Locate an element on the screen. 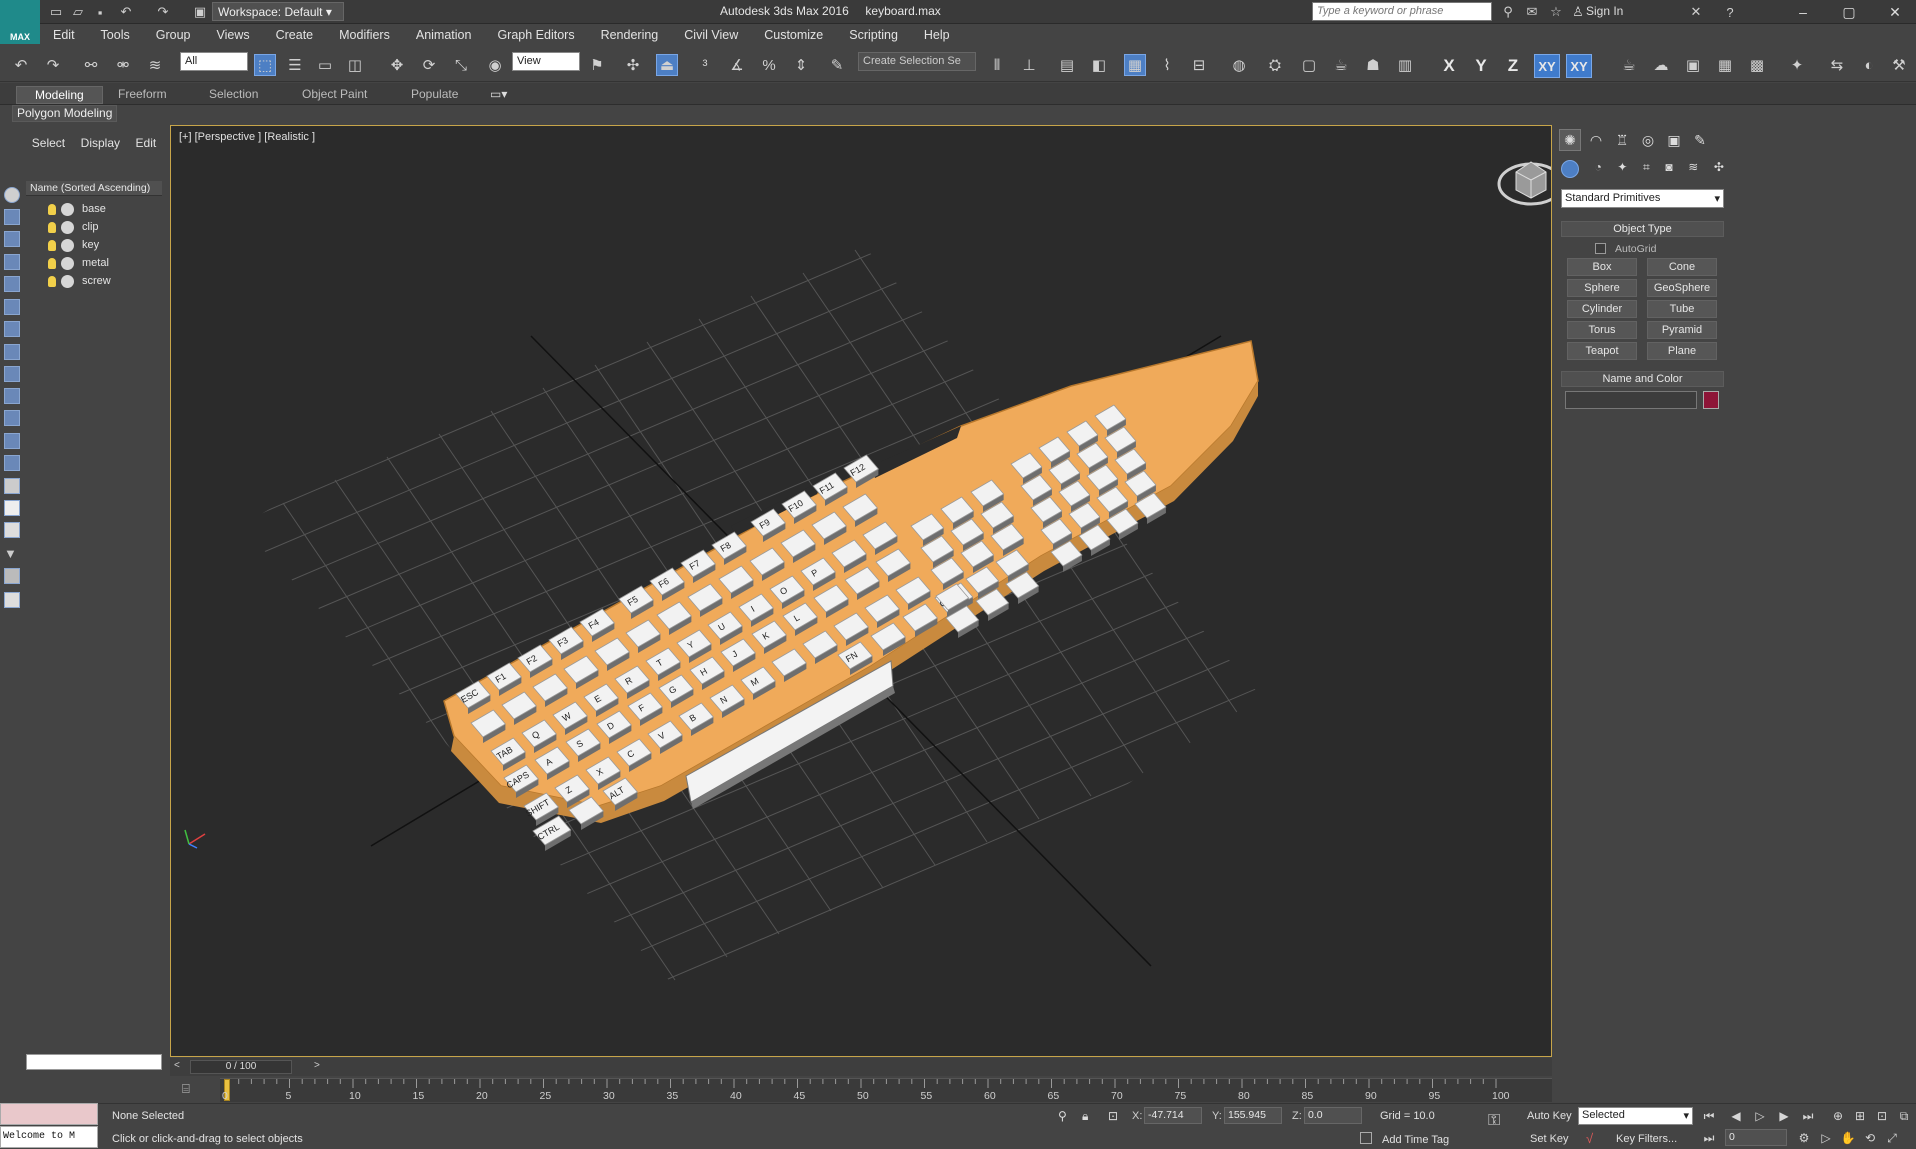 This screenshot has height=1149, width=1916. previous-frame-icon: ◀ is located at coordinates (1736, 1116).